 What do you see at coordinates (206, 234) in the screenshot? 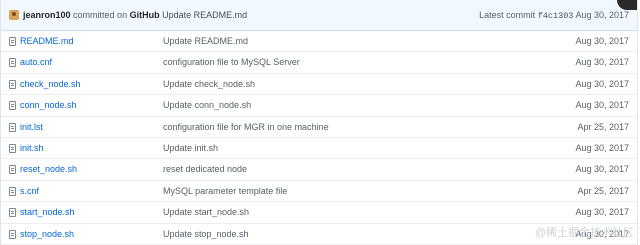
I see `file-commit-message: Update stop_node.sh` at bounding box center [206, 234].